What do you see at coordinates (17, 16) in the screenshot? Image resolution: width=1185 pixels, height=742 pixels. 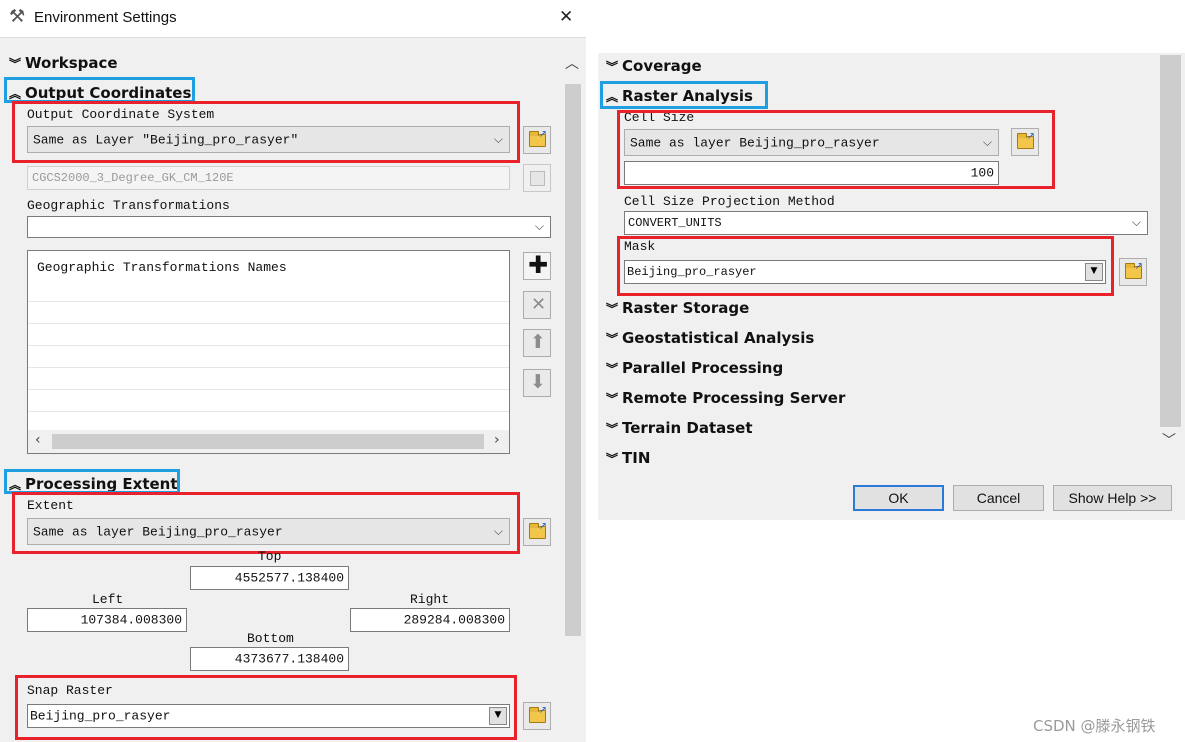 I see `tools-icon: ⚒` at bounding box center [17, 16].